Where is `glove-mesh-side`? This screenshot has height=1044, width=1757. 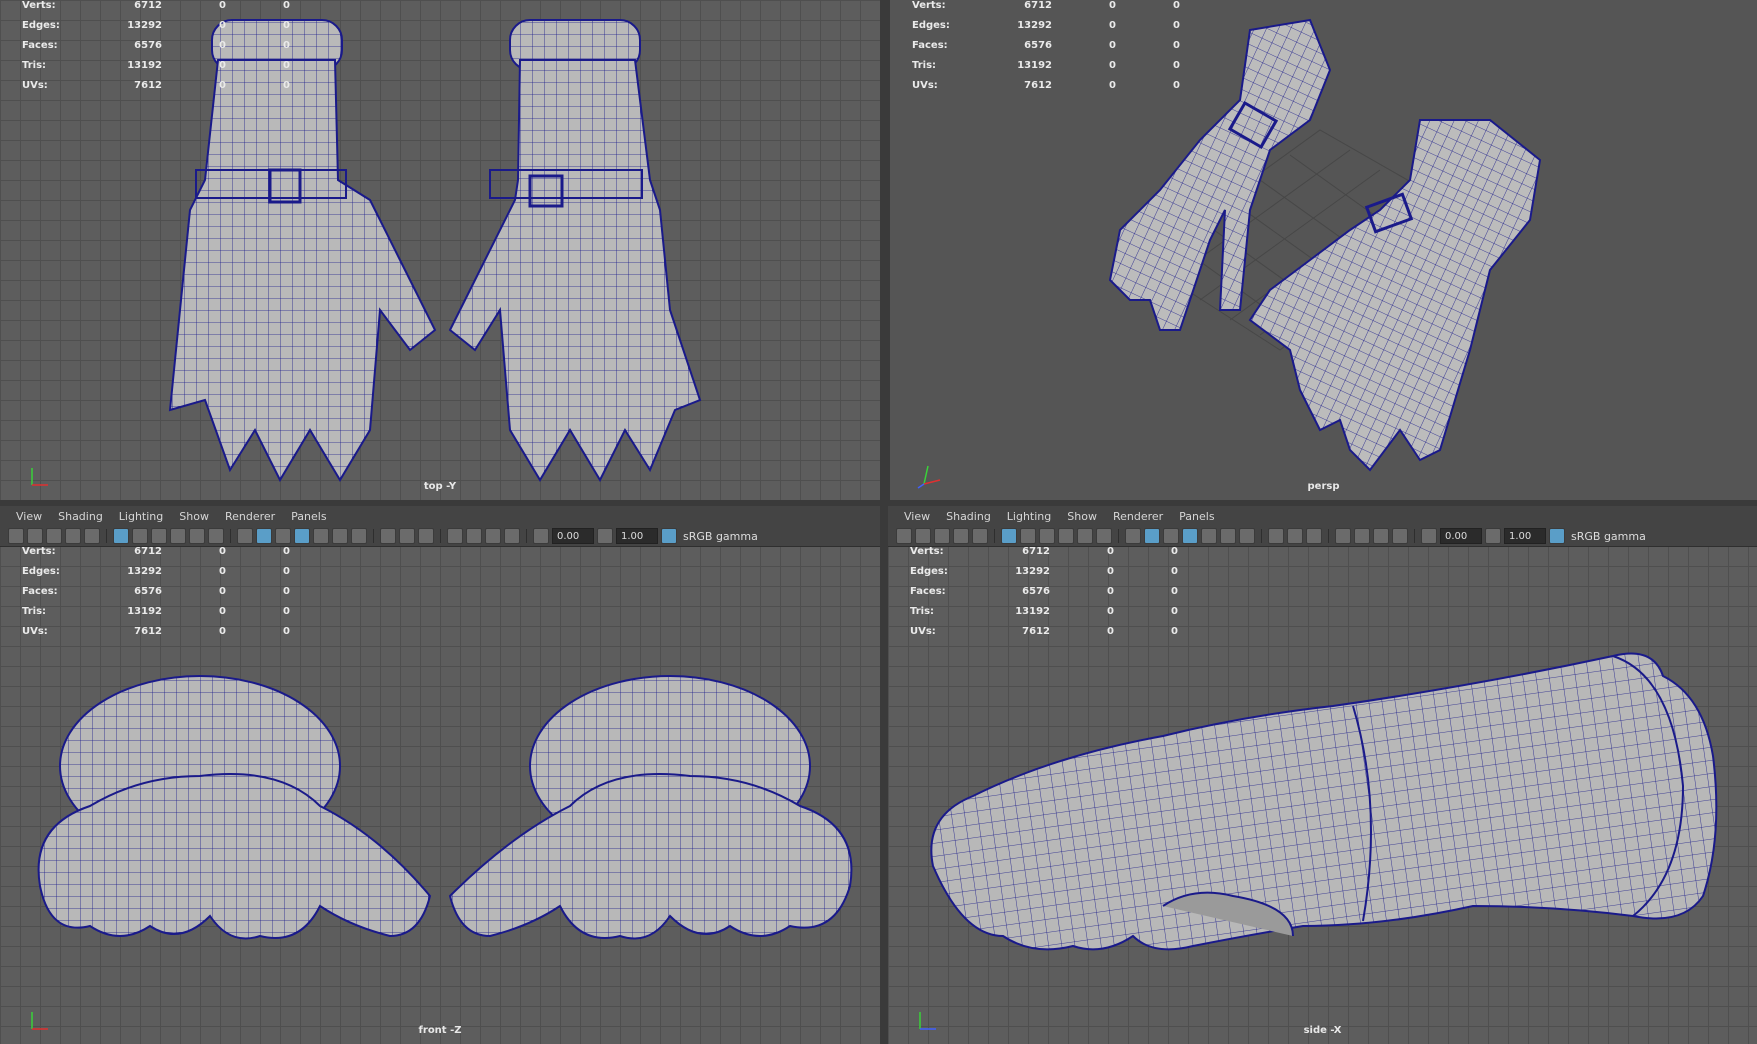 glove-mesh-side is located at coordinates (1328, 801).